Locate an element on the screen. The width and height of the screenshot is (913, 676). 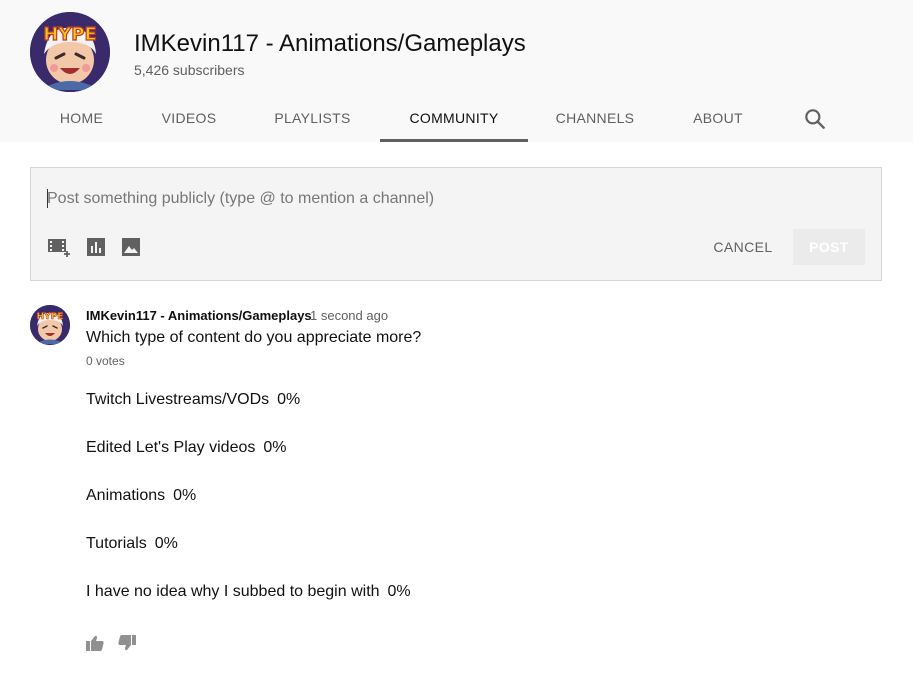
post-author-avatar: HYPE is located at coordinates (50, 325).